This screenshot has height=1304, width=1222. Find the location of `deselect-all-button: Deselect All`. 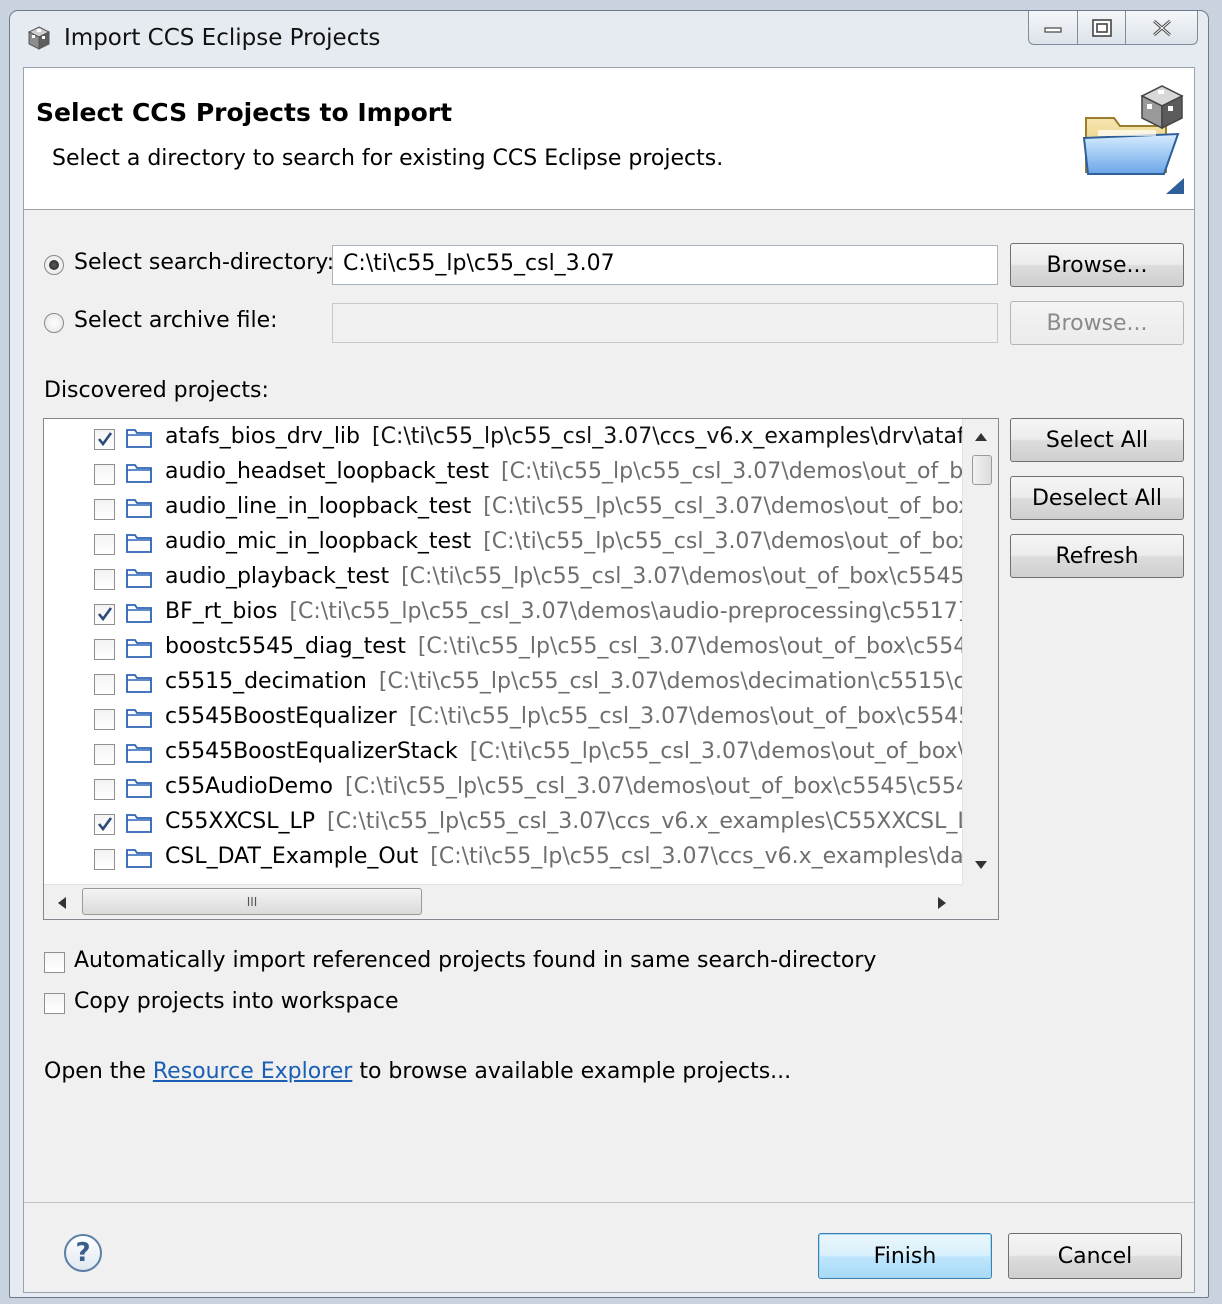

deselect-all-button: Deselect All is located at coordinates (1097, 498).